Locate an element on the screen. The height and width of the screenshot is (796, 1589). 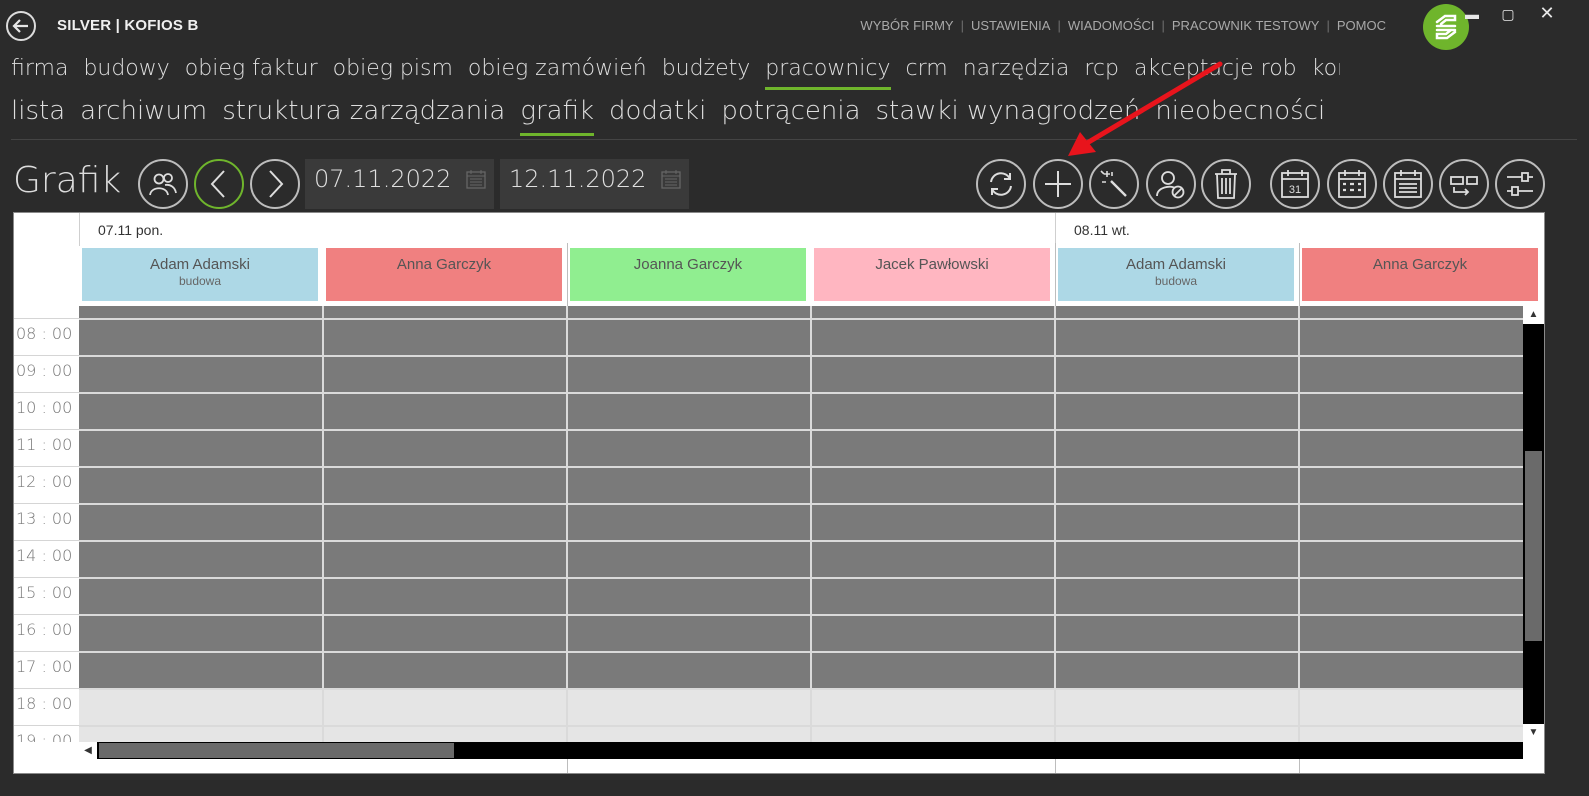
date-from-field: 07.11.2022 is located at coordinates (399, 184).